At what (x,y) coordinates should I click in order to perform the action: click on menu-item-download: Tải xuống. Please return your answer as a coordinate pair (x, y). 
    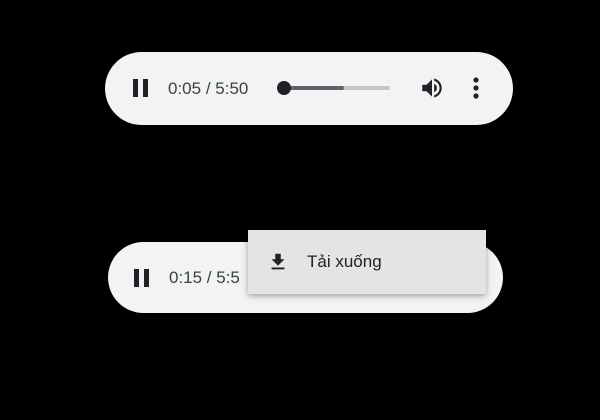
    Looking at the image, I should click on (367, 262).